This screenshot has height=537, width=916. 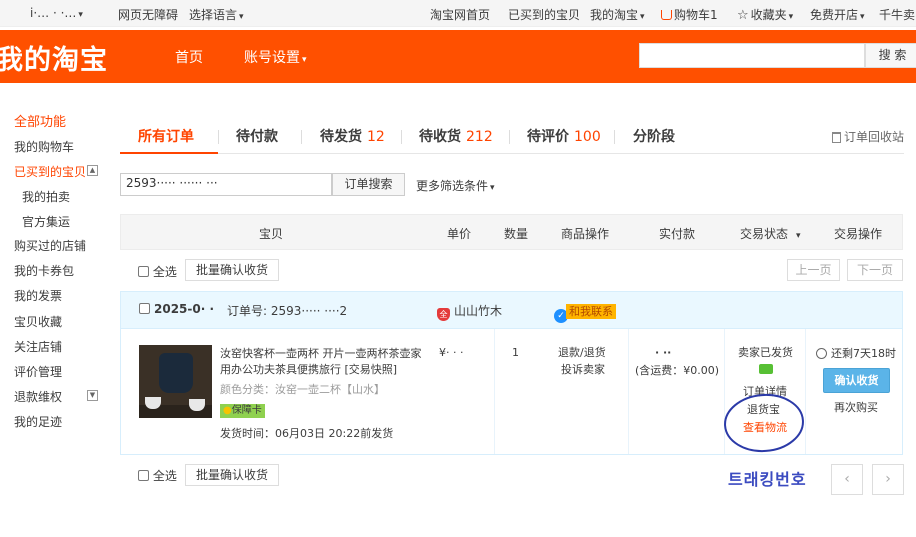 What do you see at coordinates (38, 371) in the screenshot?
I see `sidebar-item-reviews: 评价管理` at bounding box center [38, 371].